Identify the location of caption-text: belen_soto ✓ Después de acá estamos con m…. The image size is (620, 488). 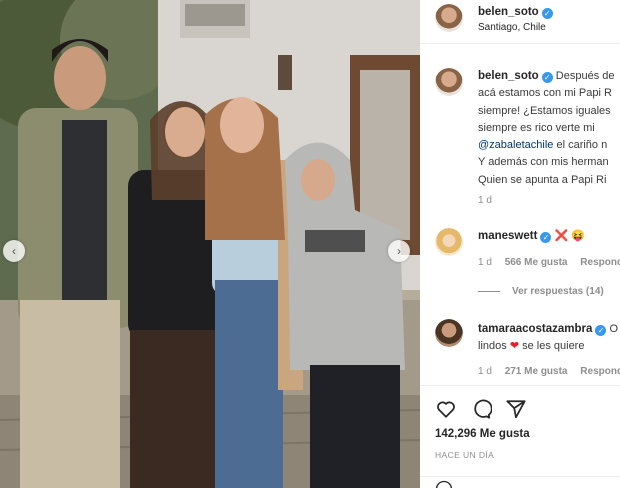
(549, 128).